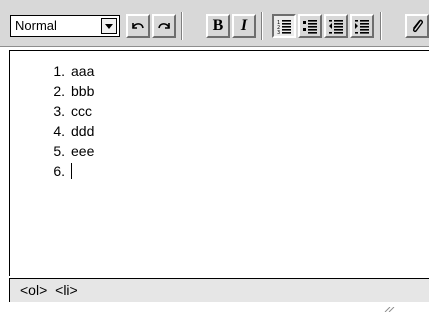 This screenshot has height=316, width=429. I want to click on attach-button, so click(417, 26).